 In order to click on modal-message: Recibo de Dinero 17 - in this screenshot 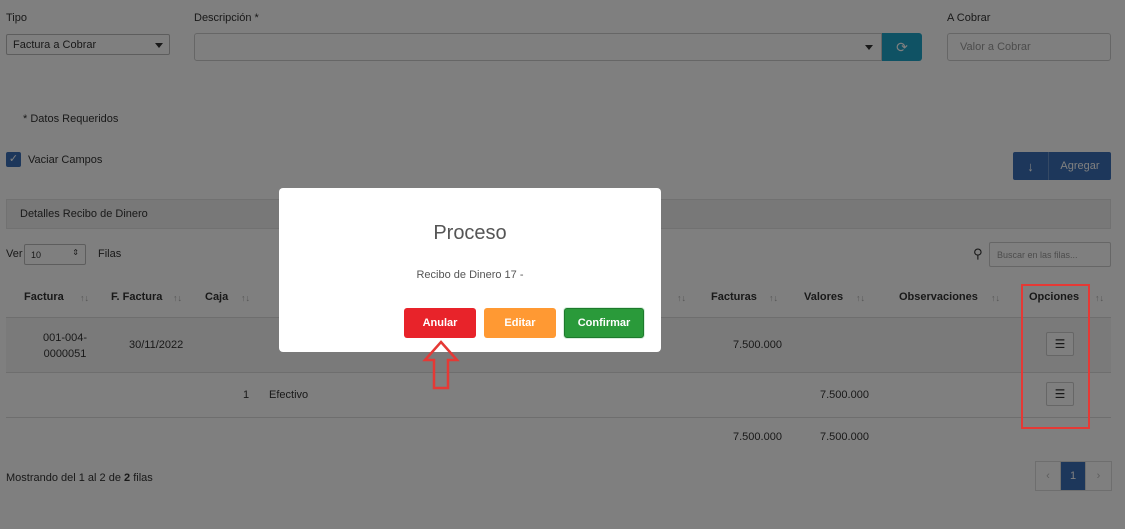, I will do `click(470, 275)`.